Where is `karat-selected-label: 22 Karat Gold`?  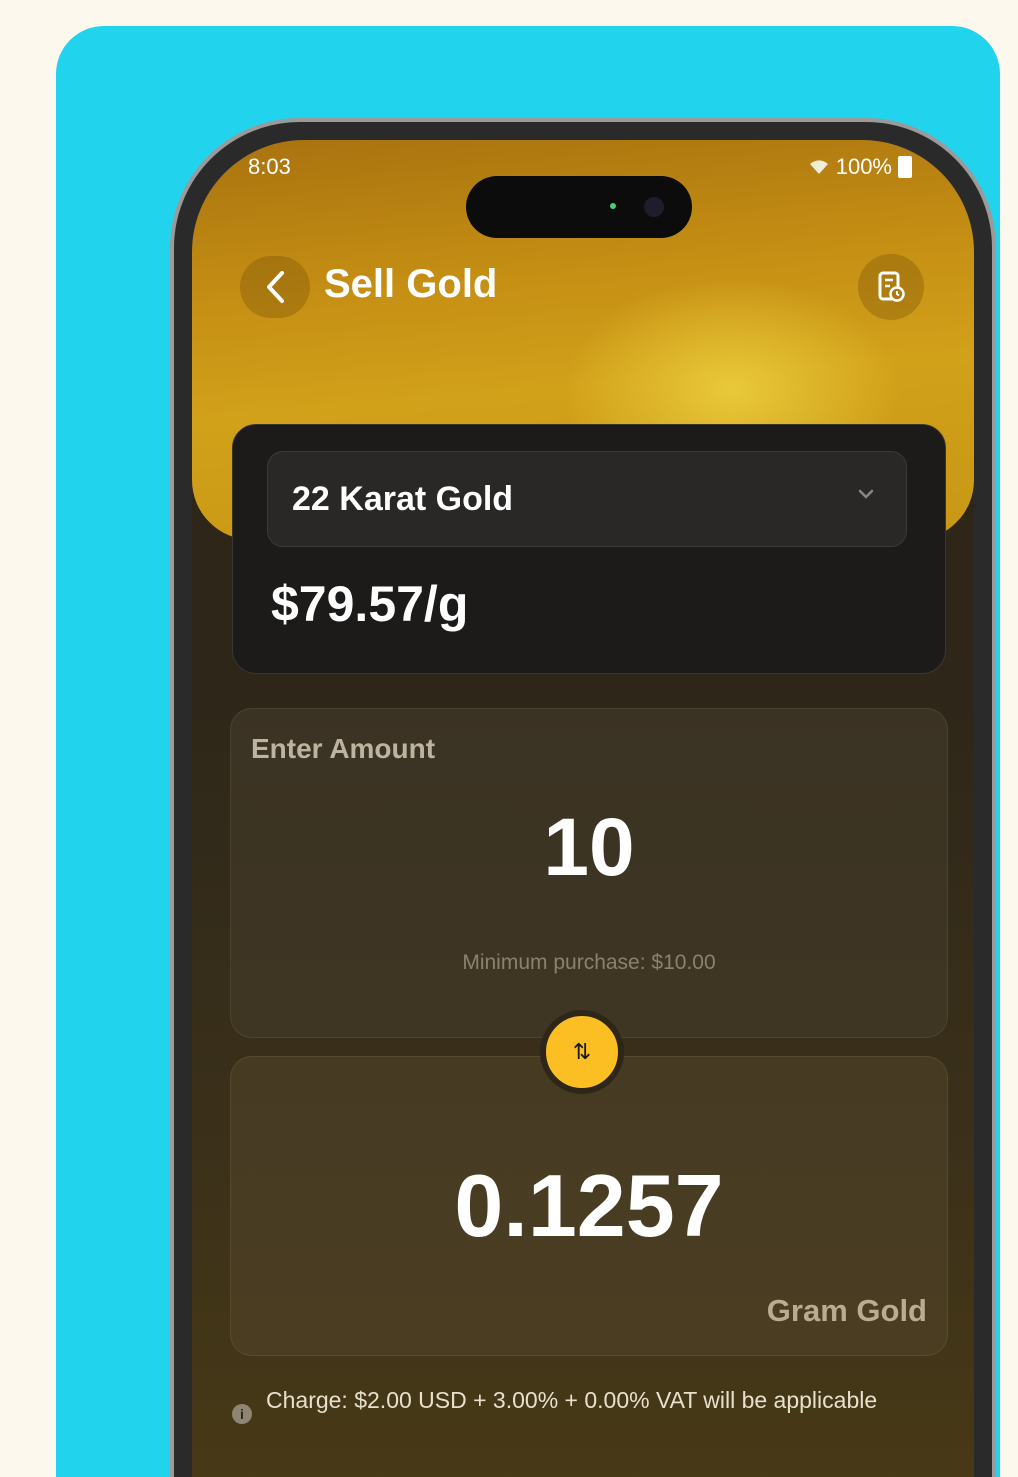 karat-selected-label: 22 Karat Gold is located at coordinates (403, 499).